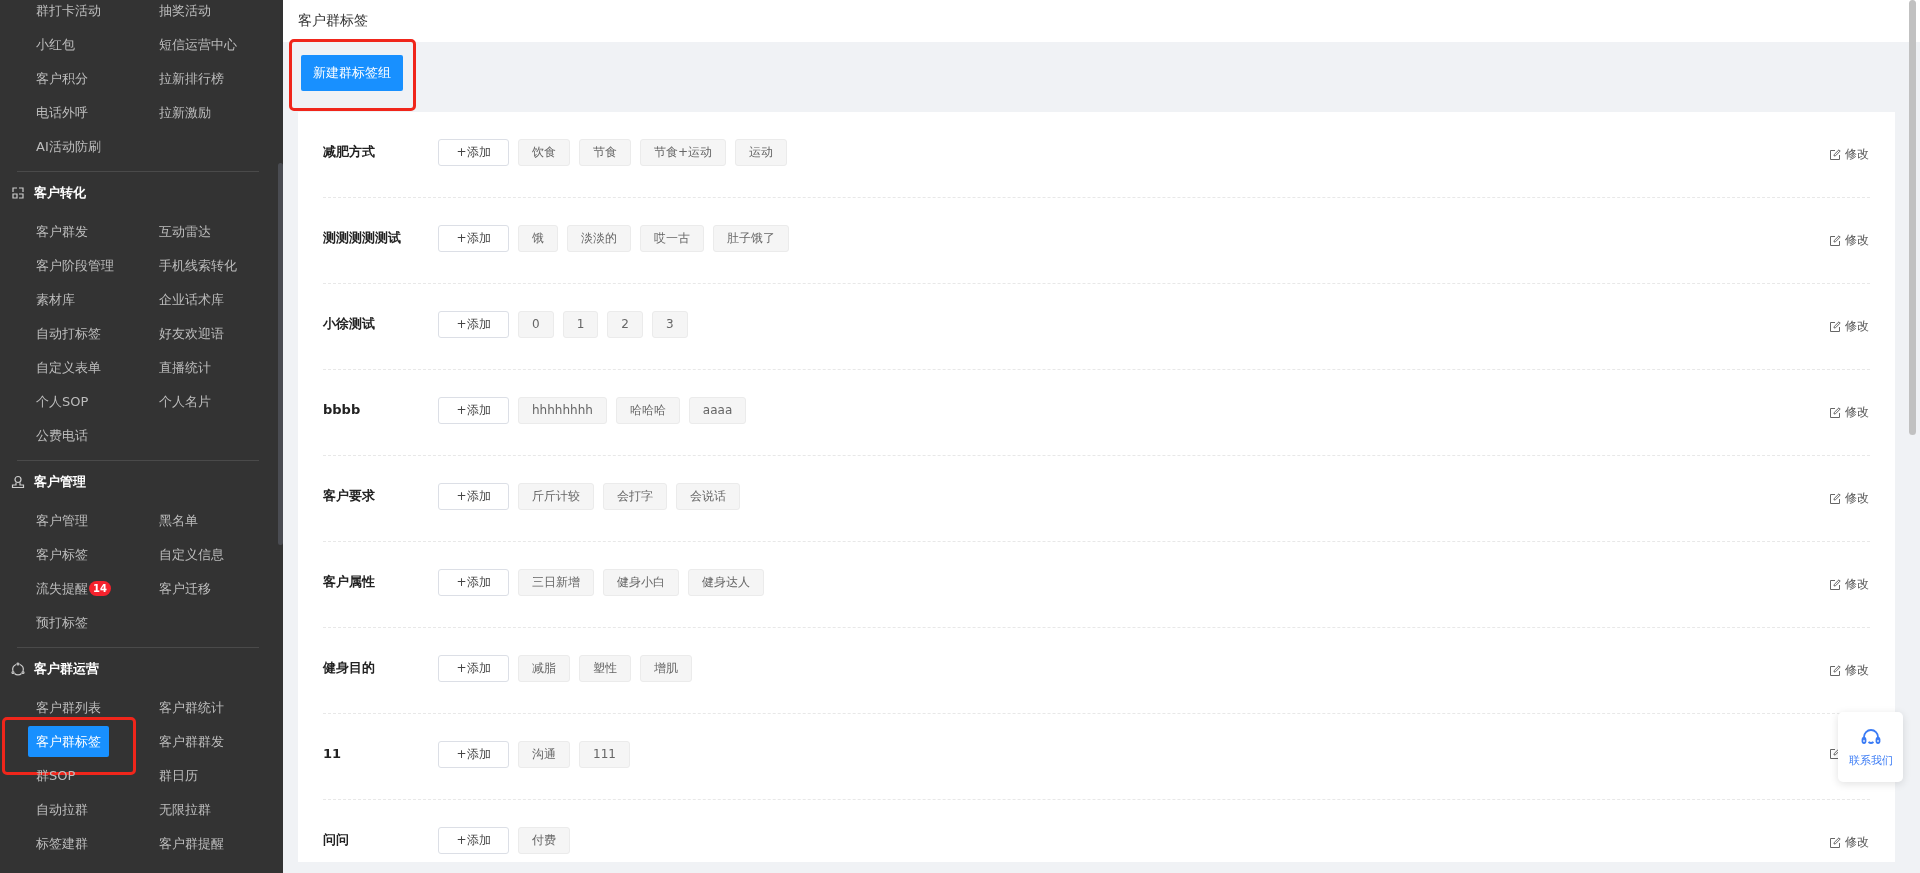 The image size is (1920, 873). Describe the element at coordinates (191, 554) in the screenshot. I see `menu-item: 自定义信息` at that location.